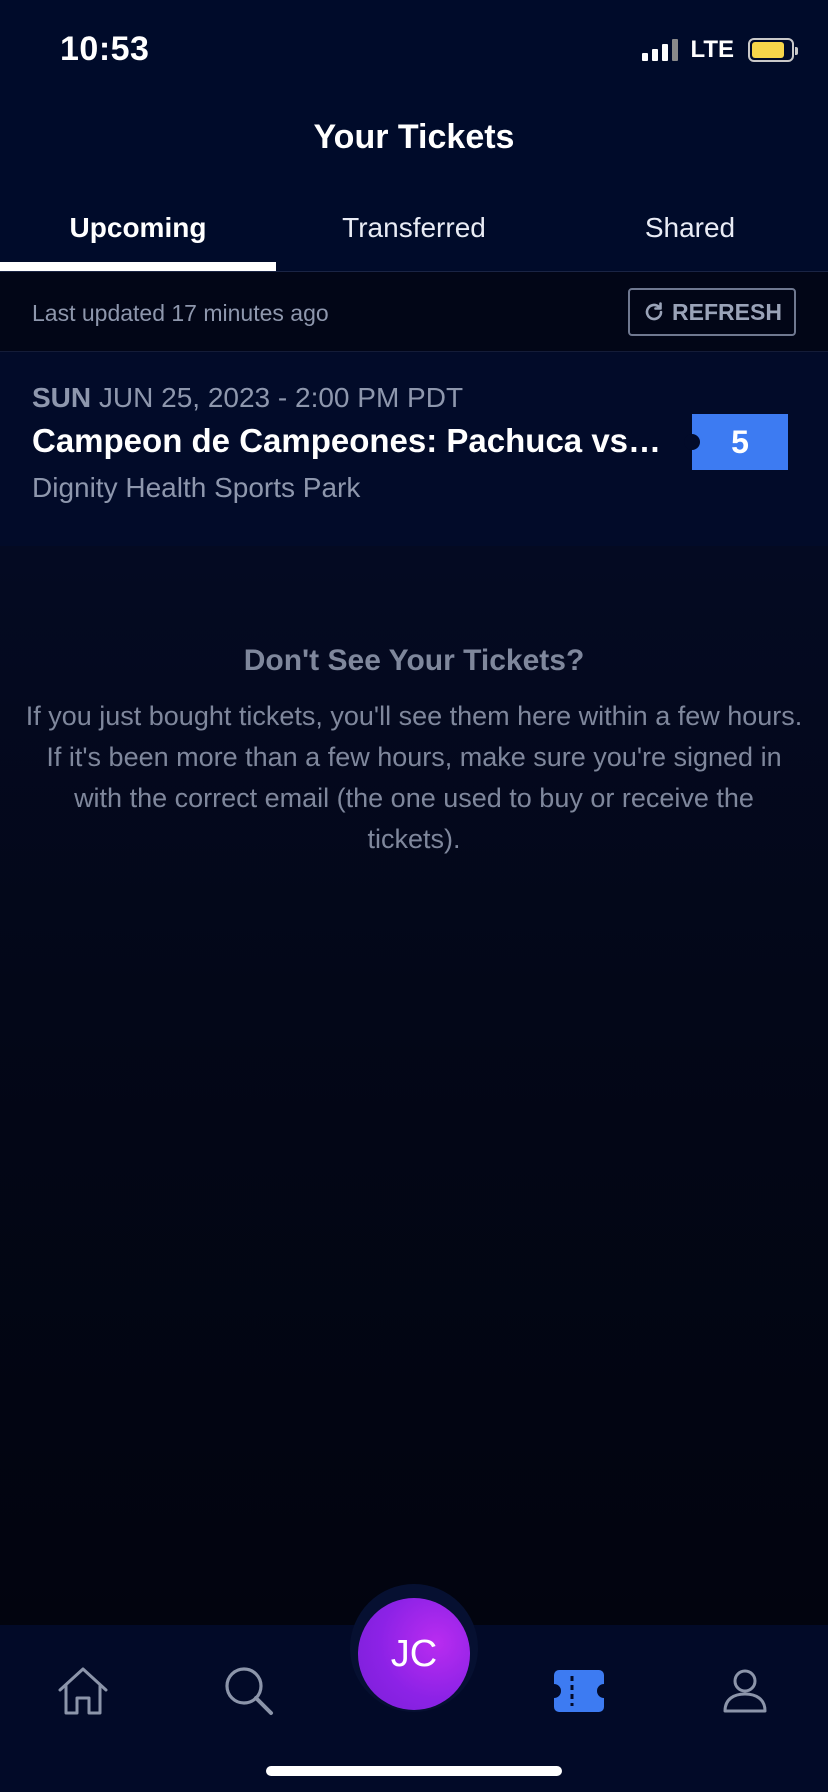 This screenshot has height=1792, width=828. What do you see at coordinates (196, 487) in the screenshot?
I see `event-venue: Dignity Health Sports Park` at bounding box center [196, 487].